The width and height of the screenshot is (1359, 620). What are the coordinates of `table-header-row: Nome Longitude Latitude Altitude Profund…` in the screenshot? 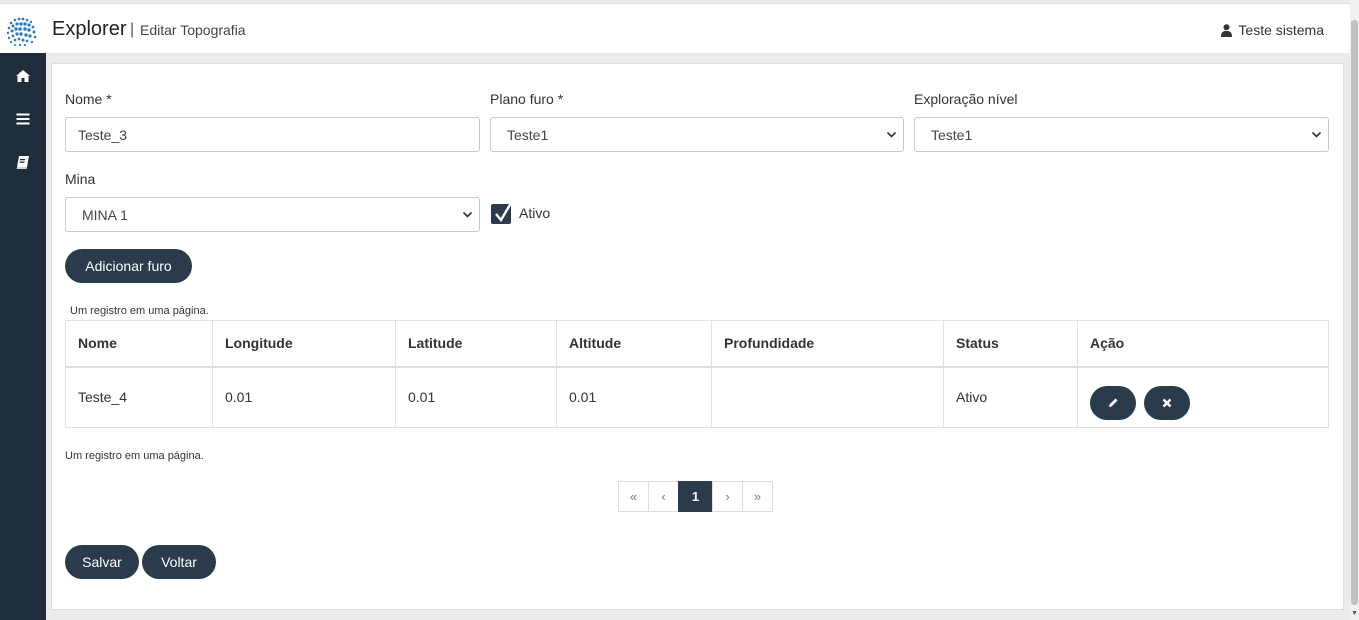 It's located at (697, 344).